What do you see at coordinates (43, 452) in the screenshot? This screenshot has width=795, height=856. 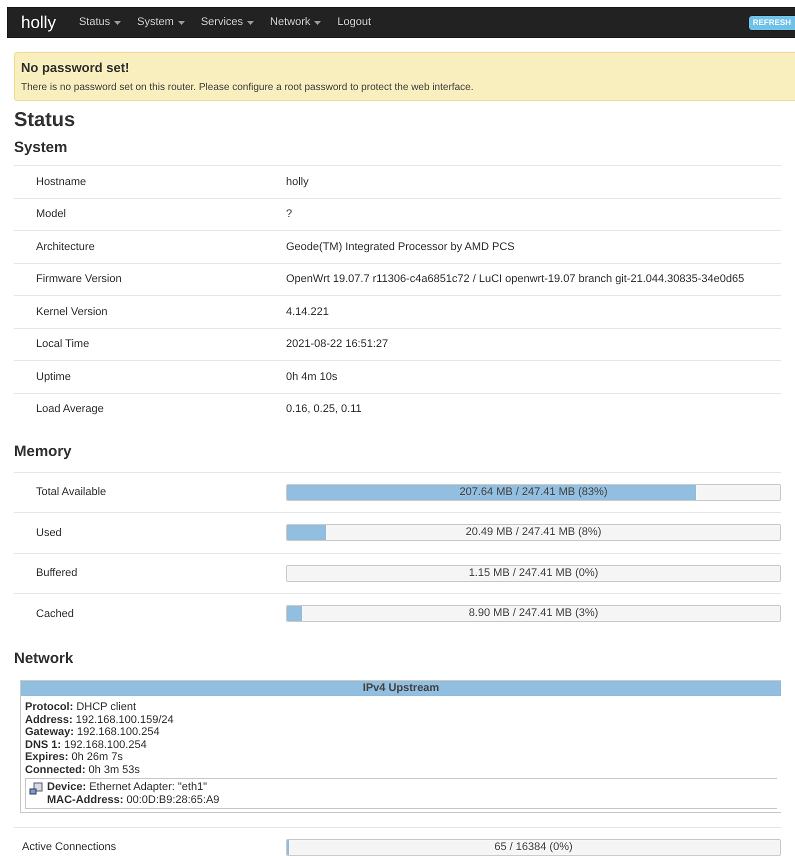 I see `section-title: Memory` at bounding box center [43, 452].